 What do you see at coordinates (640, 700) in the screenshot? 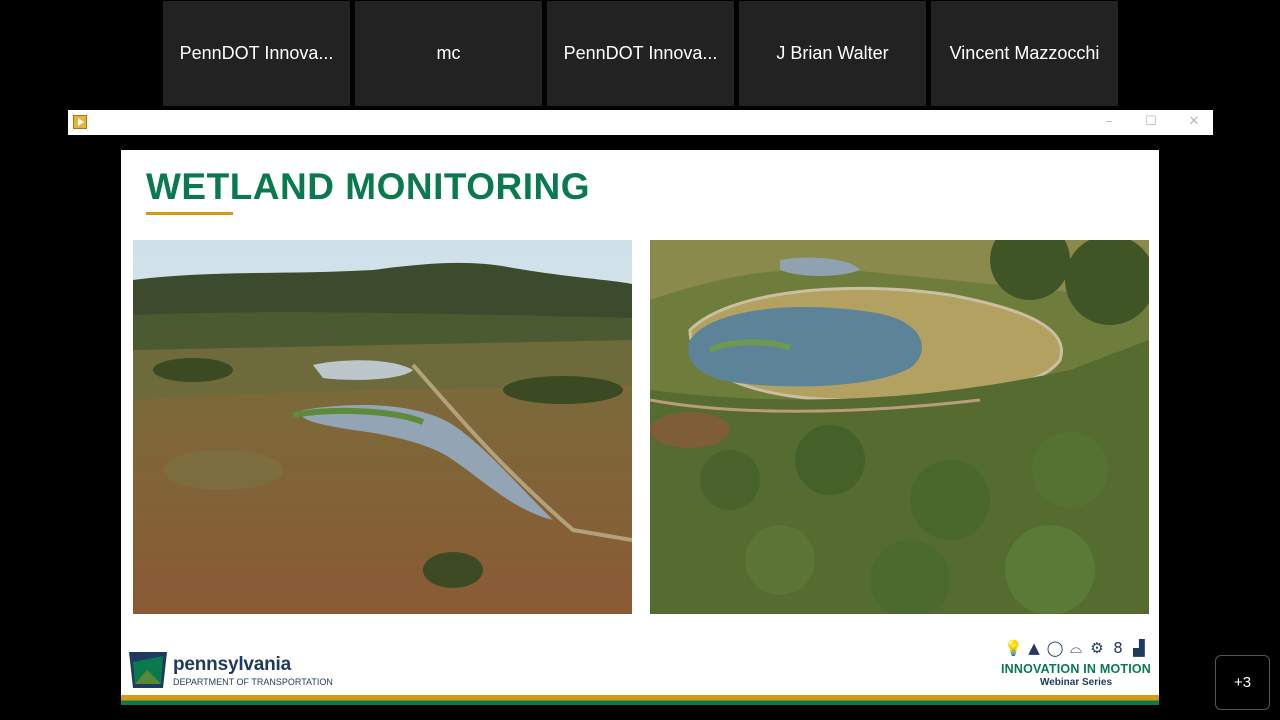
I see `footer-stripe` at bounding box center [640, 700].